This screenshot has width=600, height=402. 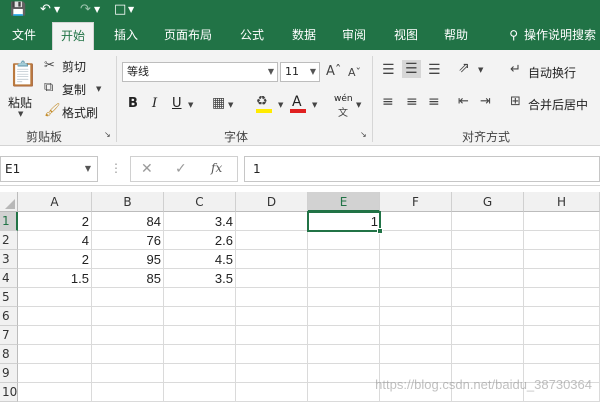 I want to click on phonetic-guide-button: wén, so click(x=343, y=99).